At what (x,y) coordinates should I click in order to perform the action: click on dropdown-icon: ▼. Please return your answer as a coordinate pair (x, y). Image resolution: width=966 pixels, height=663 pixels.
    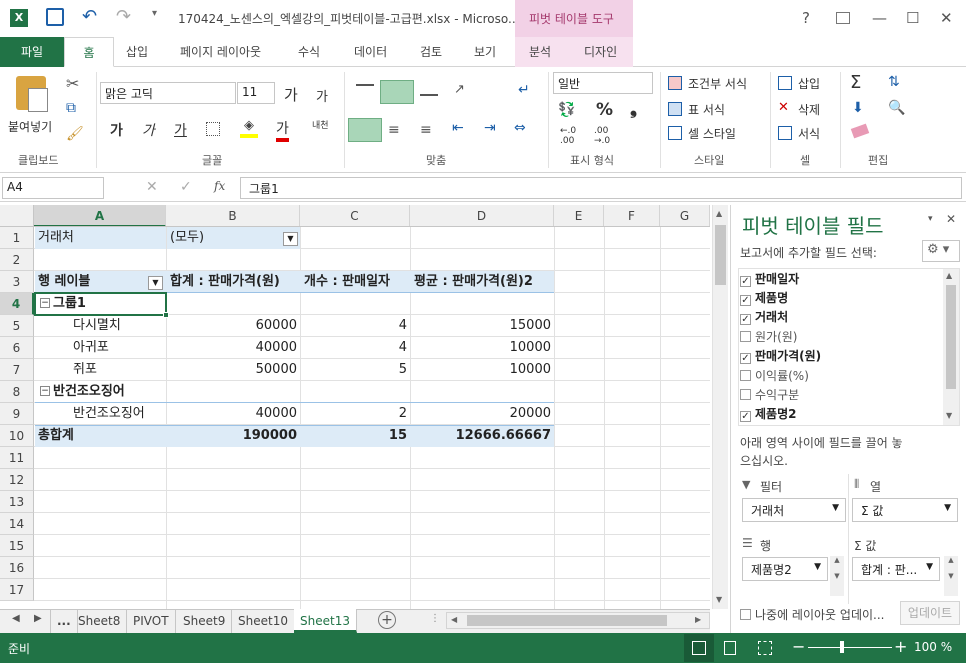
    Looking at the image, I should click on (817, 567).